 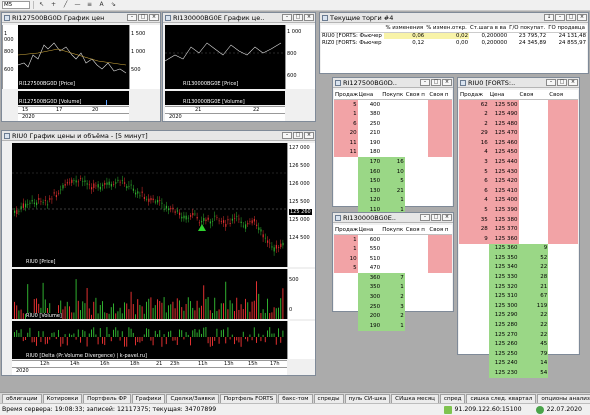 What do you see at coordinates (393, 277) in the screenshot?
I see `bid-row: 360 7` at bounding box center [393, 277].